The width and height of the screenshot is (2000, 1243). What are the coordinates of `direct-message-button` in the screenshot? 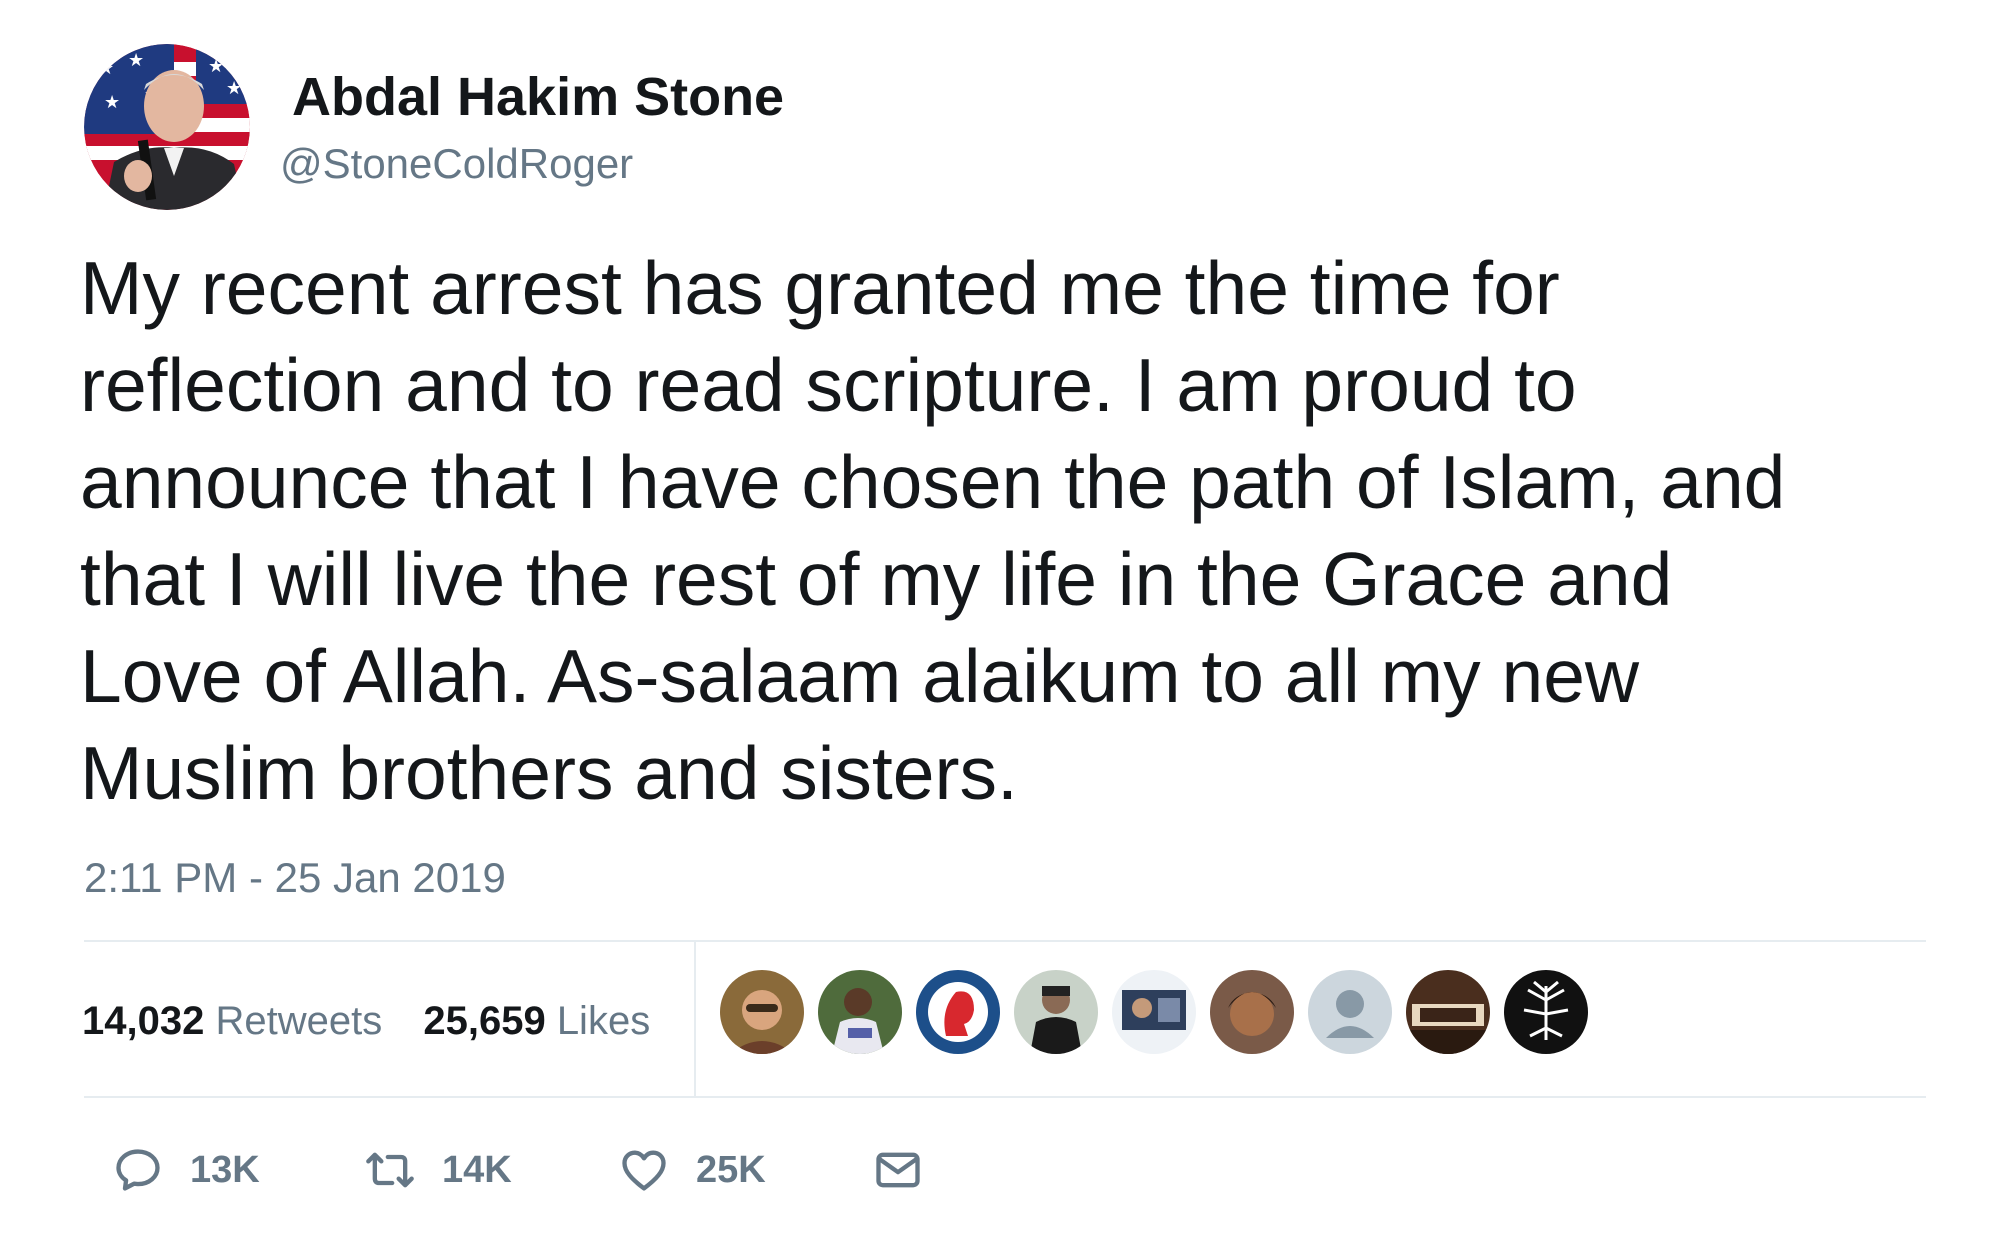 It's located at (898, 1170).